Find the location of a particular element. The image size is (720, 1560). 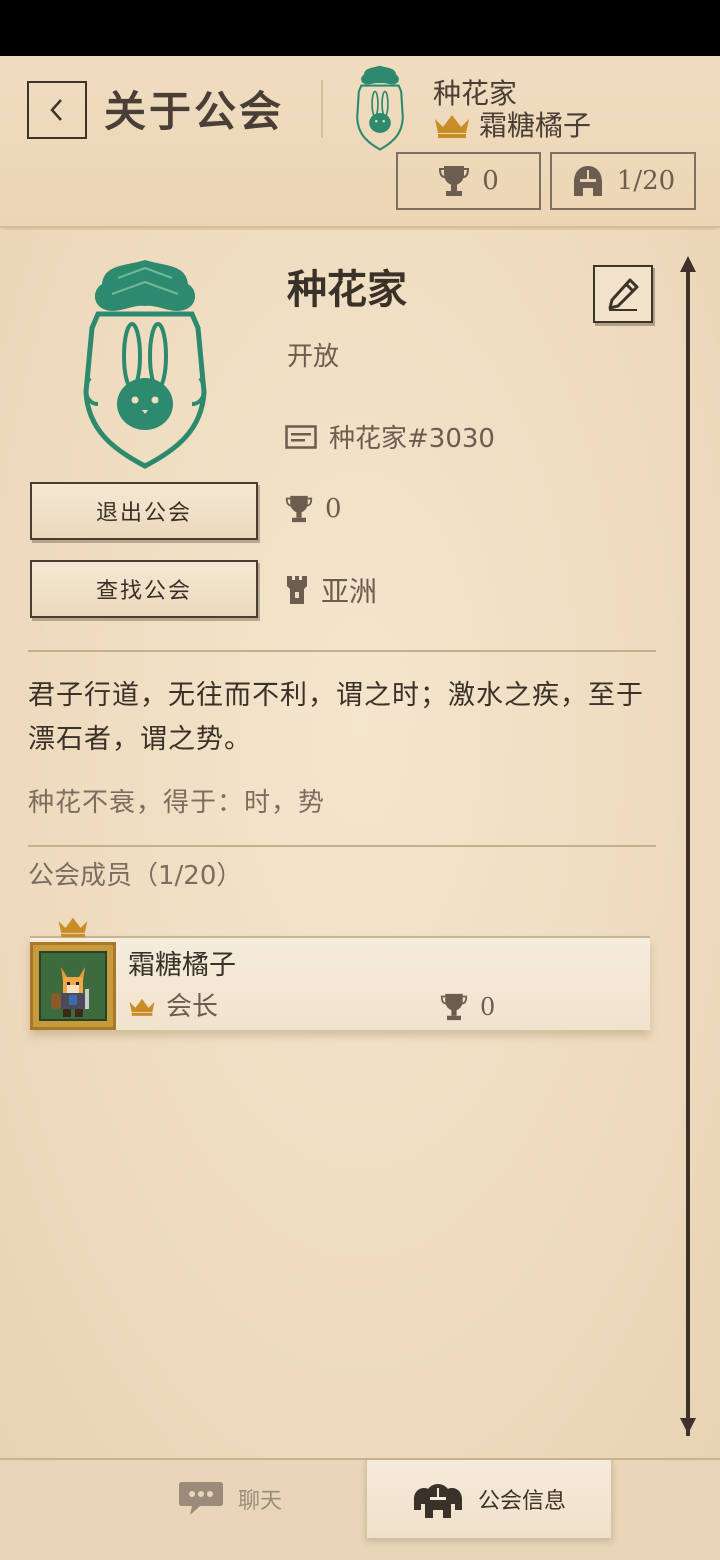

id-card-icon is located at coordinates (301, 436).